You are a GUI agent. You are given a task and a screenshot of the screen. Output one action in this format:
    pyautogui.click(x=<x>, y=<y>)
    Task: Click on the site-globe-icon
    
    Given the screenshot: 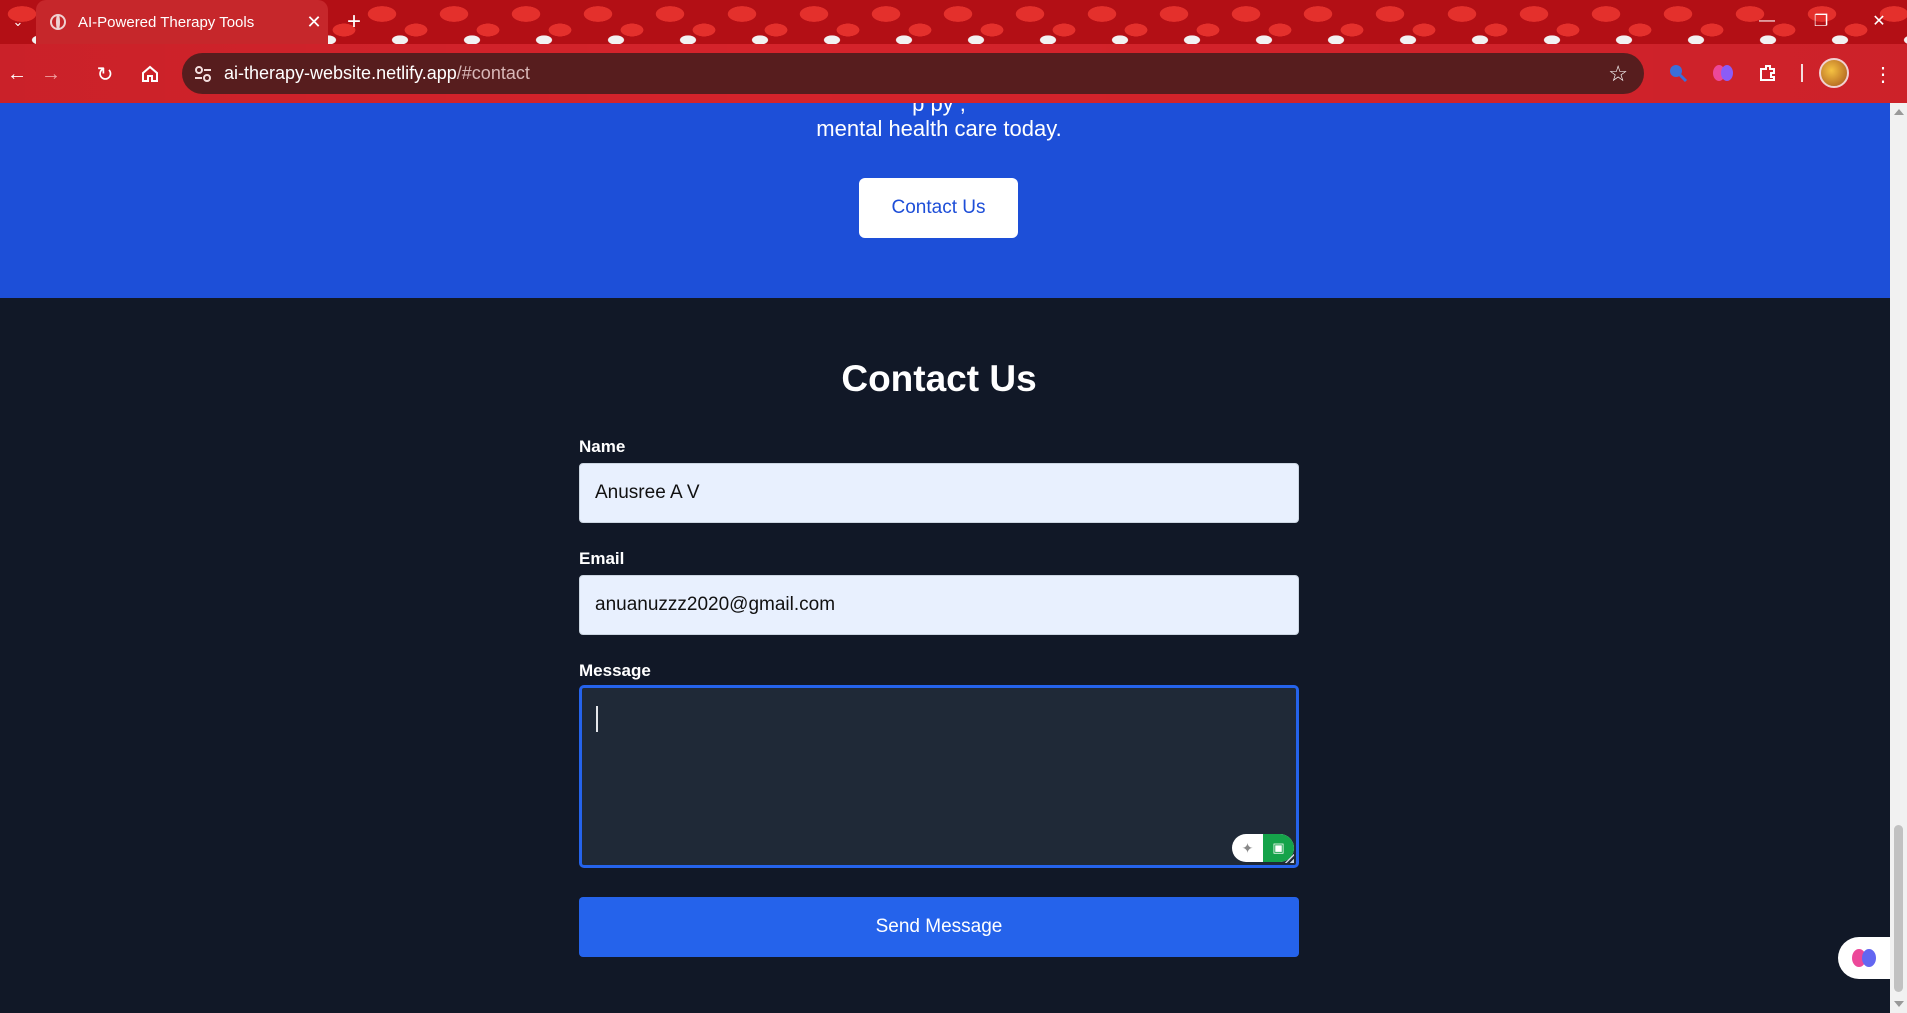 What is the action you would take?
    pyautogui.click(x=58, y=22)
    